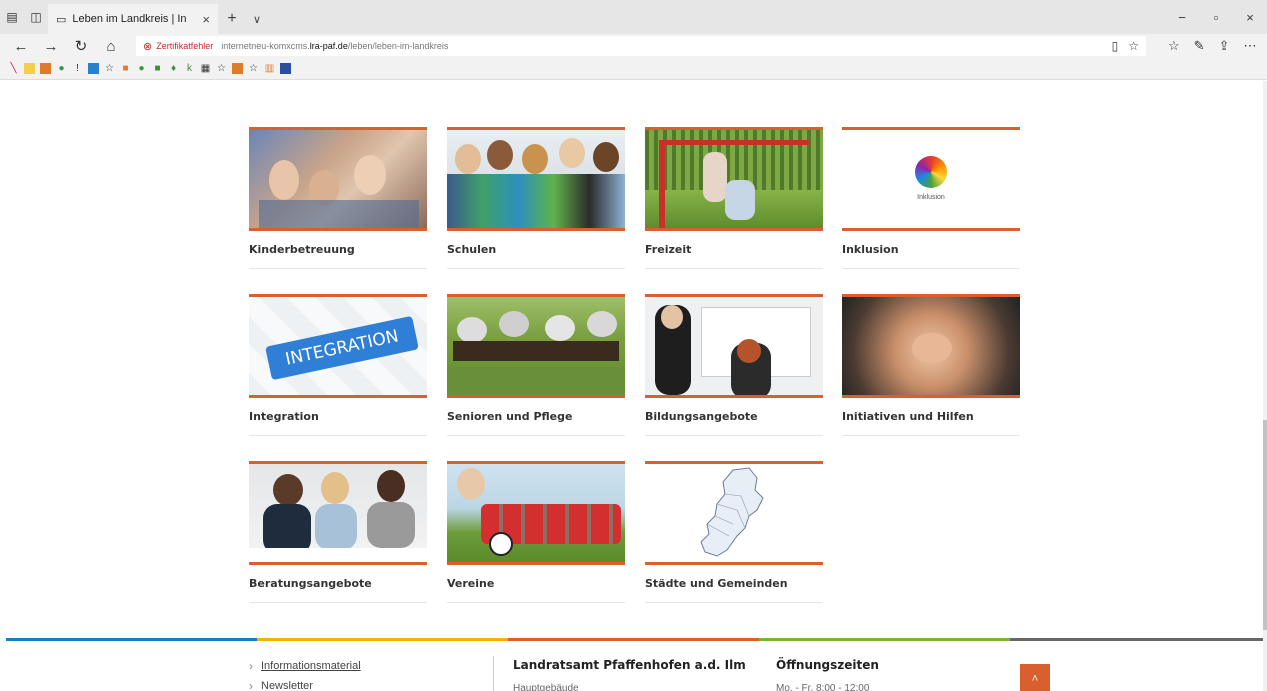  What do you see at coordinates (265, 46) in the screenshot?
I see `url-subdomain: internetneu-komxcms.` at bounding box center [265, 46].